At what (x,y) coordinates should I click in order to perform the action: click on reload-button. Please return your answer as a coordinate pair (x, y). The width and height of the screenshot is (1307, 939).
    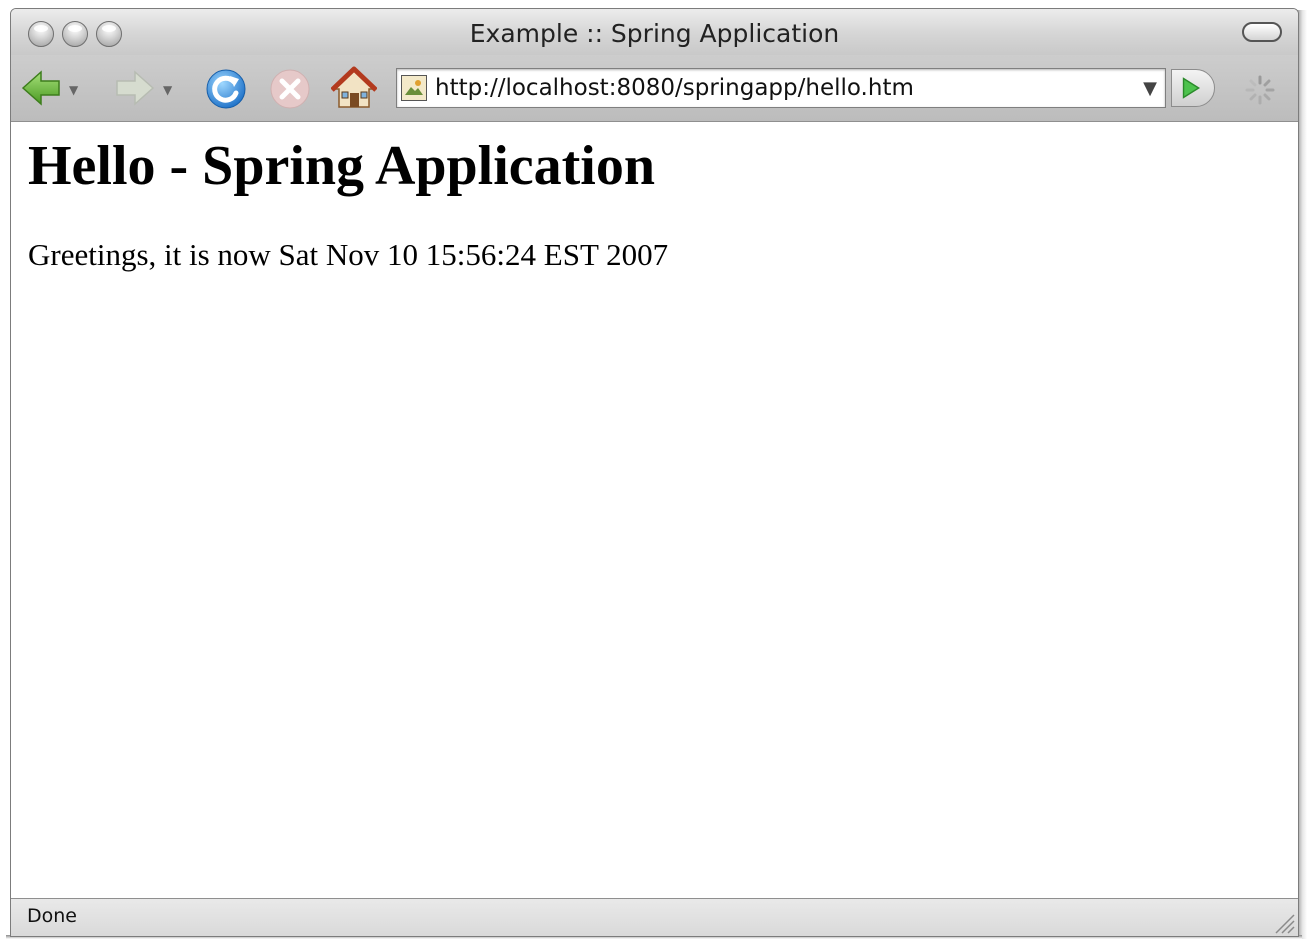
    Looking at the image, I should click on (226, 88).